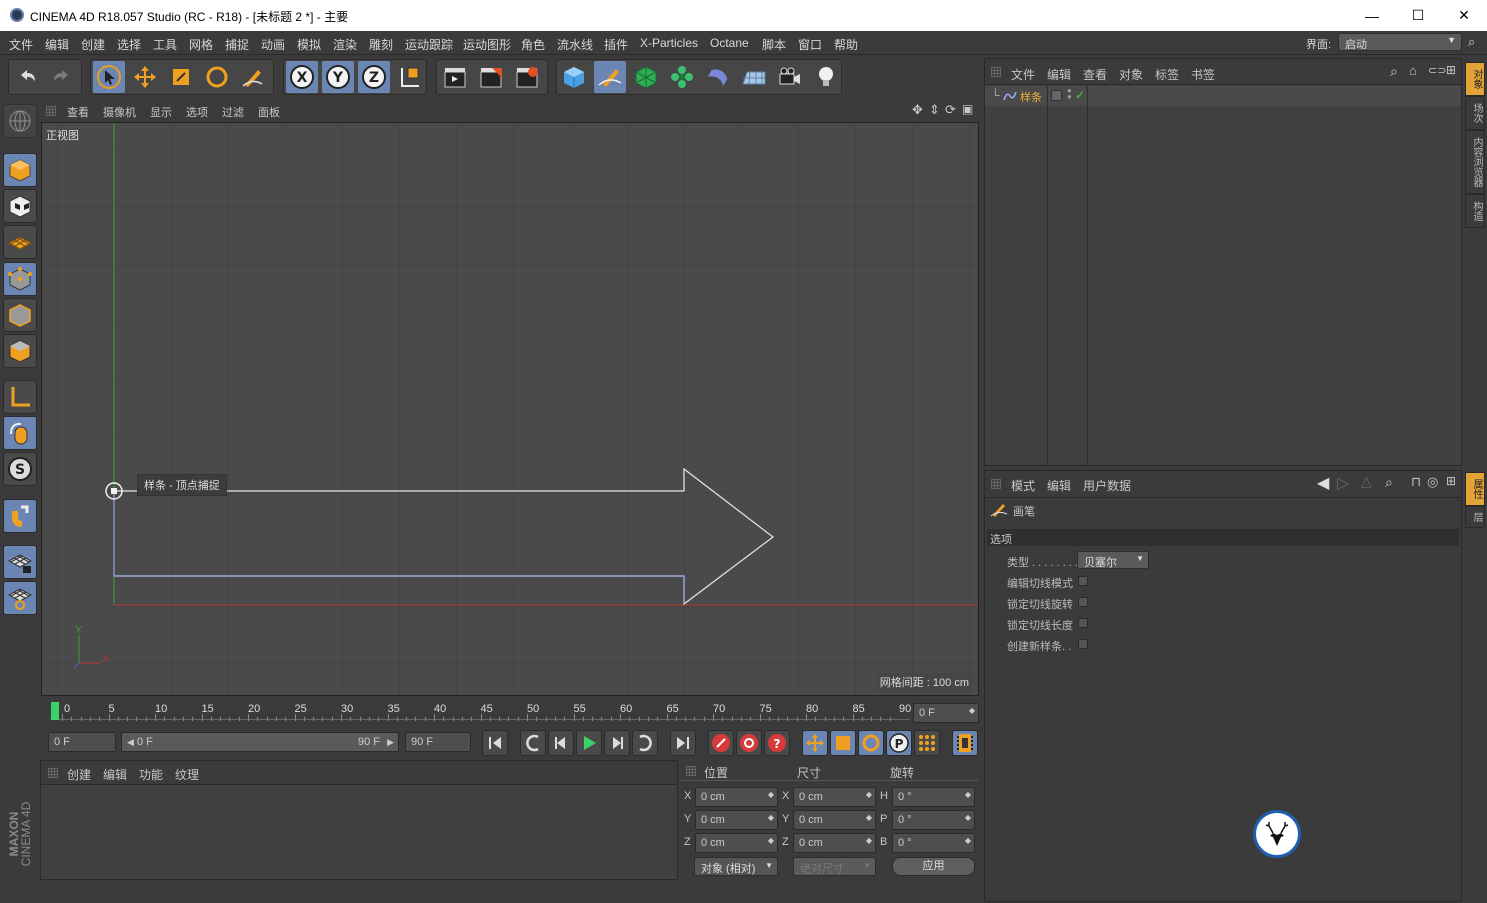  What do you see at coordinates (20, 433) in the screenshot?
I see `tweak-mode-button` at bounding box center [20, 433].